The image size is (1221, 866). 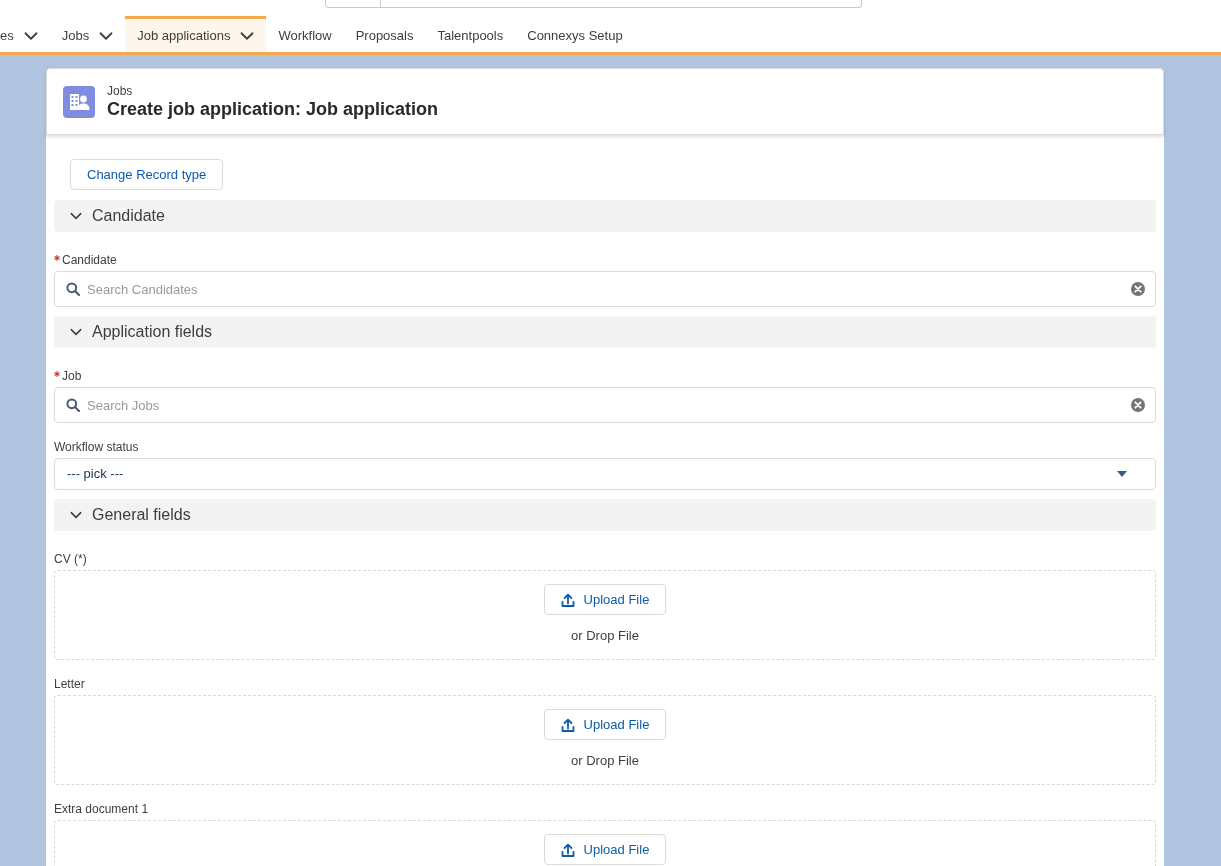 I want to click on section-header: Application fields, so click(x=605, y=332).